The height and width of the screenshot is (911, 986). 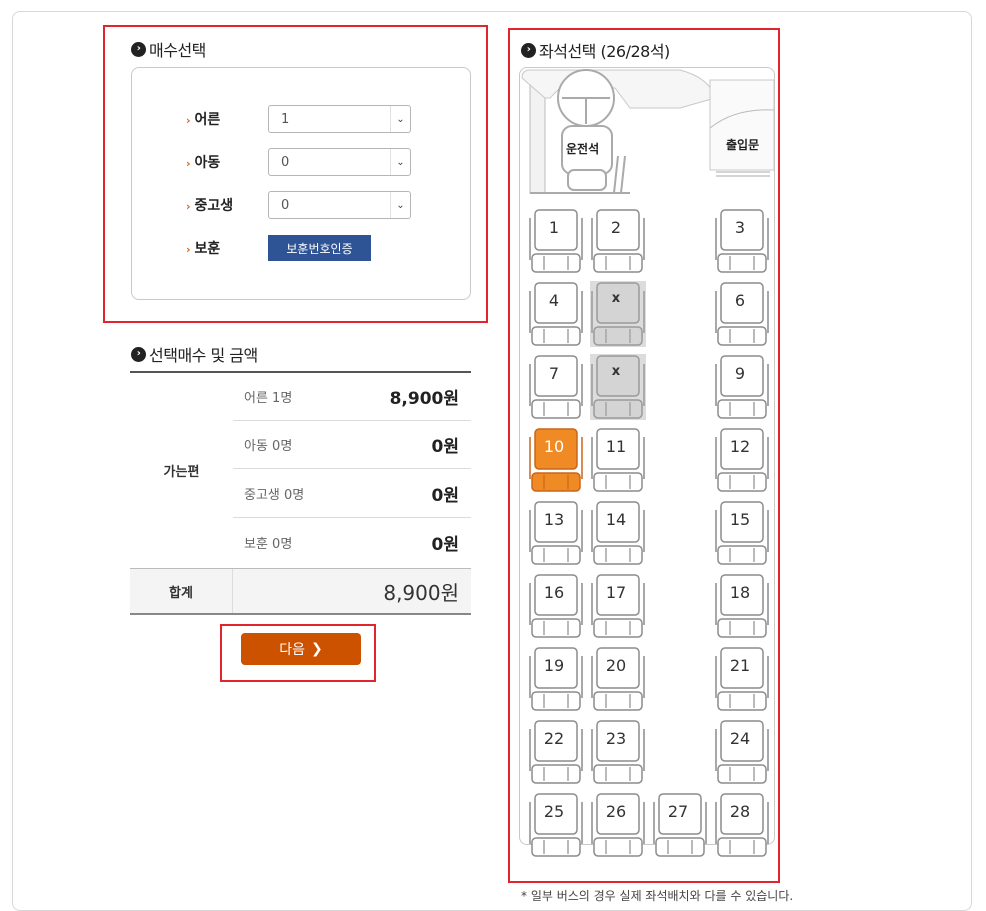 I want to click on seat-number: 9, so click(x=740, y=373).